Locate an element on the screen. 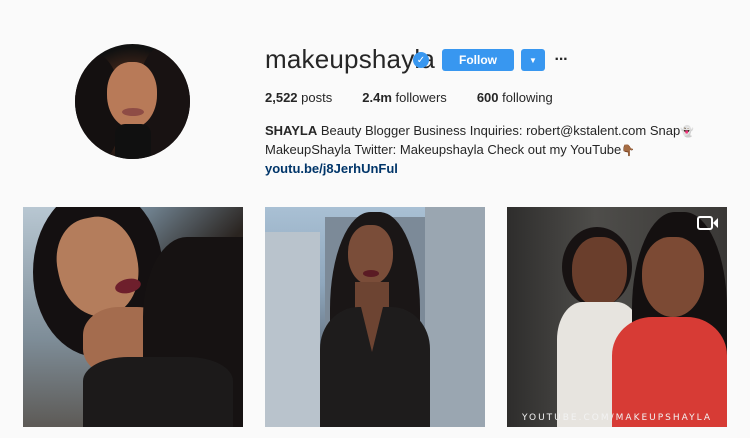 The height and width of the screenshot is (438, 750). followers-stat: 2.4m followers is located at coordinates (404, 97).